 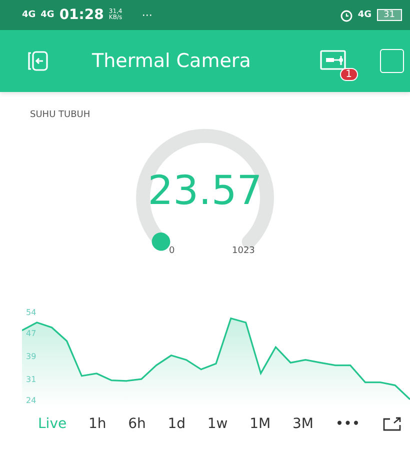 What do you see at coordinates (31, 312) in the screenshot?
I see `axis-tick: 54` at bounding box center [31, 312].